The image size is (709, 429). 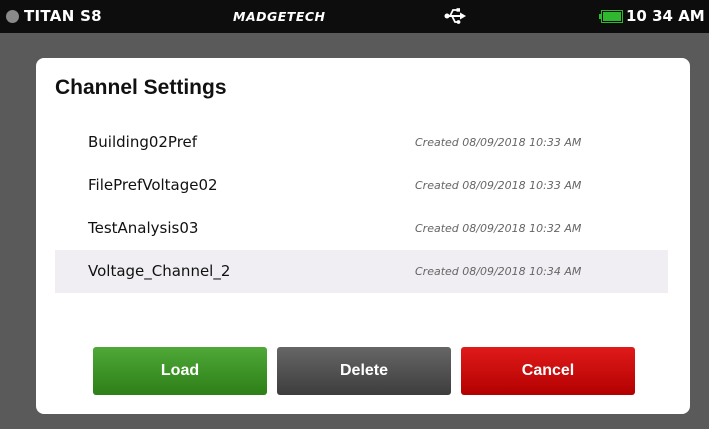 What do you see at coordinates (12, 16) in the screenshot?
I see `device-indicator-icon` at bounding box center [12, 16].